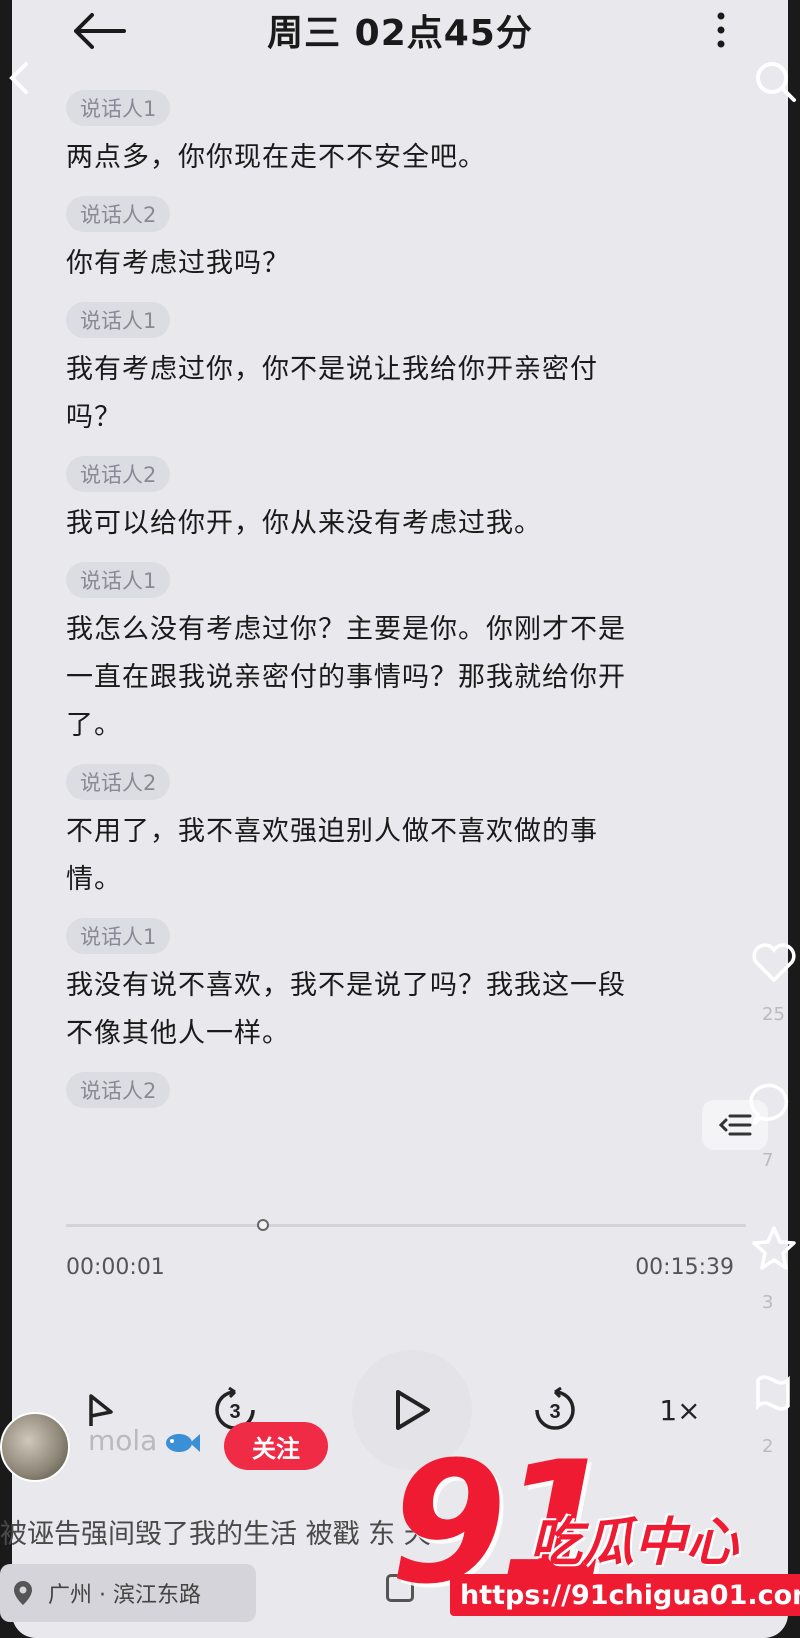  Describe the element at coordinates (20, 78) in the screenshot. I see `edge-back-icon` at that location.